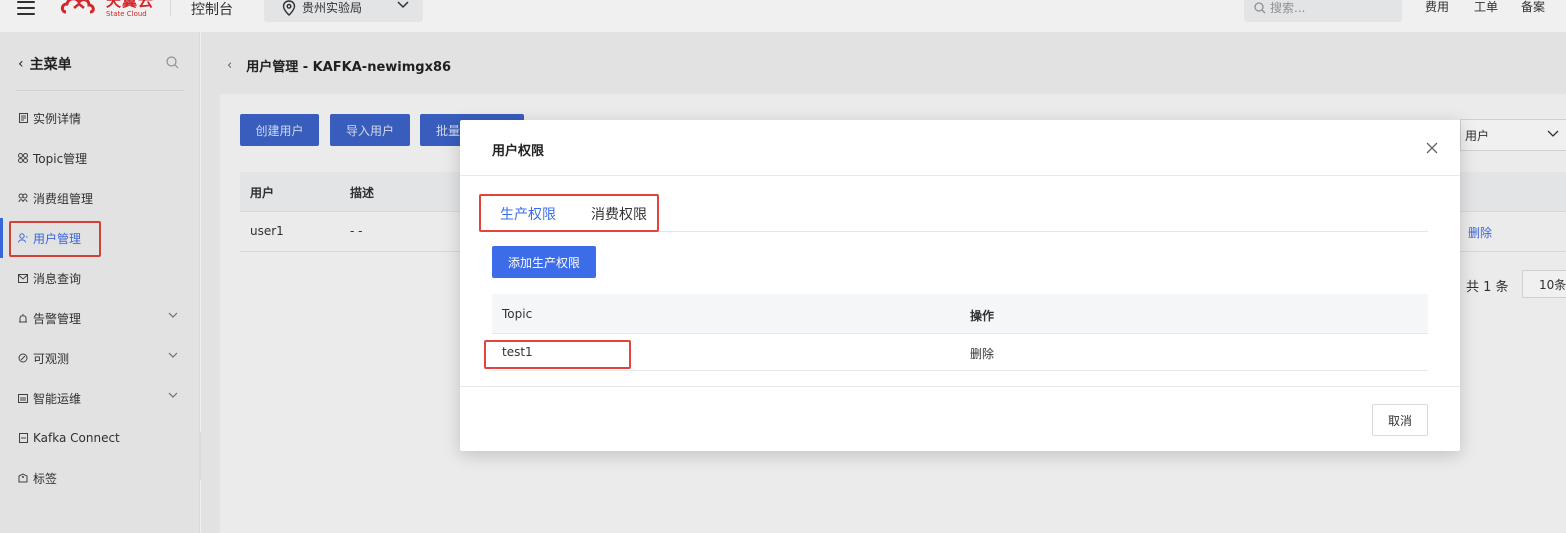 Image resolution: width=1566 pixels, height=533 pixels. Describe the element at coordinates (1400, 420) in the screenshot. I see `cancel-button: 取消` at that location.